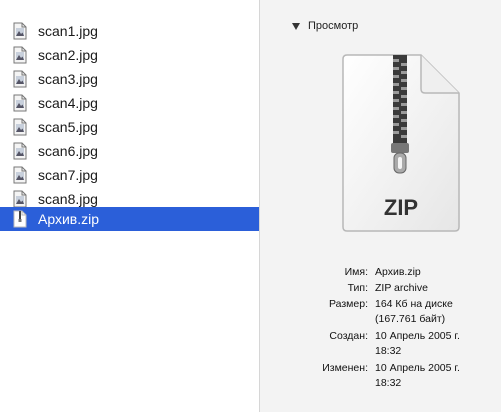  What do you see at coordinates (401, 288) in the screenshot?
I see `info-value: ZIP archive` at bounding box center [401, 288].